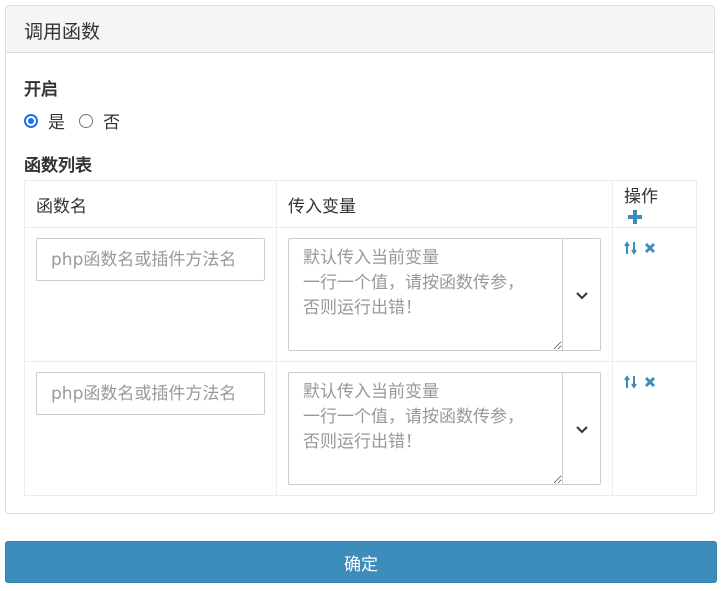  I want to click on enable-label: 开启, so click(41, 90).